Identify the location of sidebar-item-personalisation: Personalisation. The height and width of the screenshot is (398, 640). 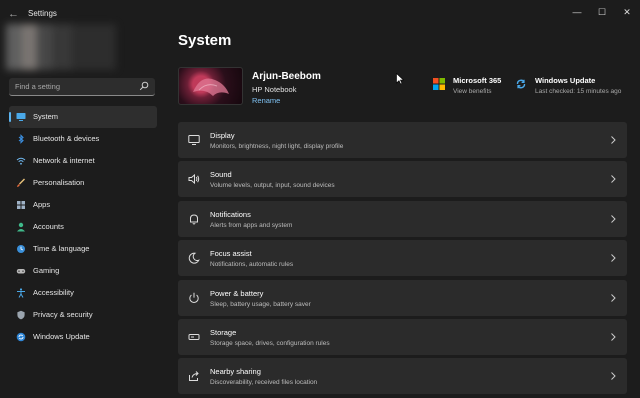
(83, 183).